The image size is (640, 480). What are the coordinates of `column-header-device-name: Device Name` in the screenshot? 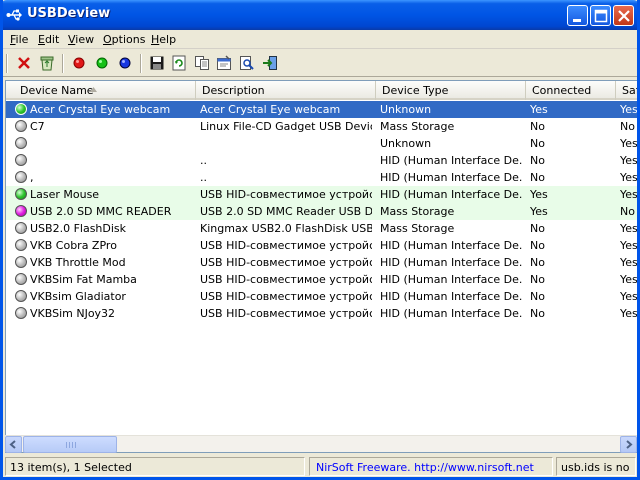 It's located at (101, 90).